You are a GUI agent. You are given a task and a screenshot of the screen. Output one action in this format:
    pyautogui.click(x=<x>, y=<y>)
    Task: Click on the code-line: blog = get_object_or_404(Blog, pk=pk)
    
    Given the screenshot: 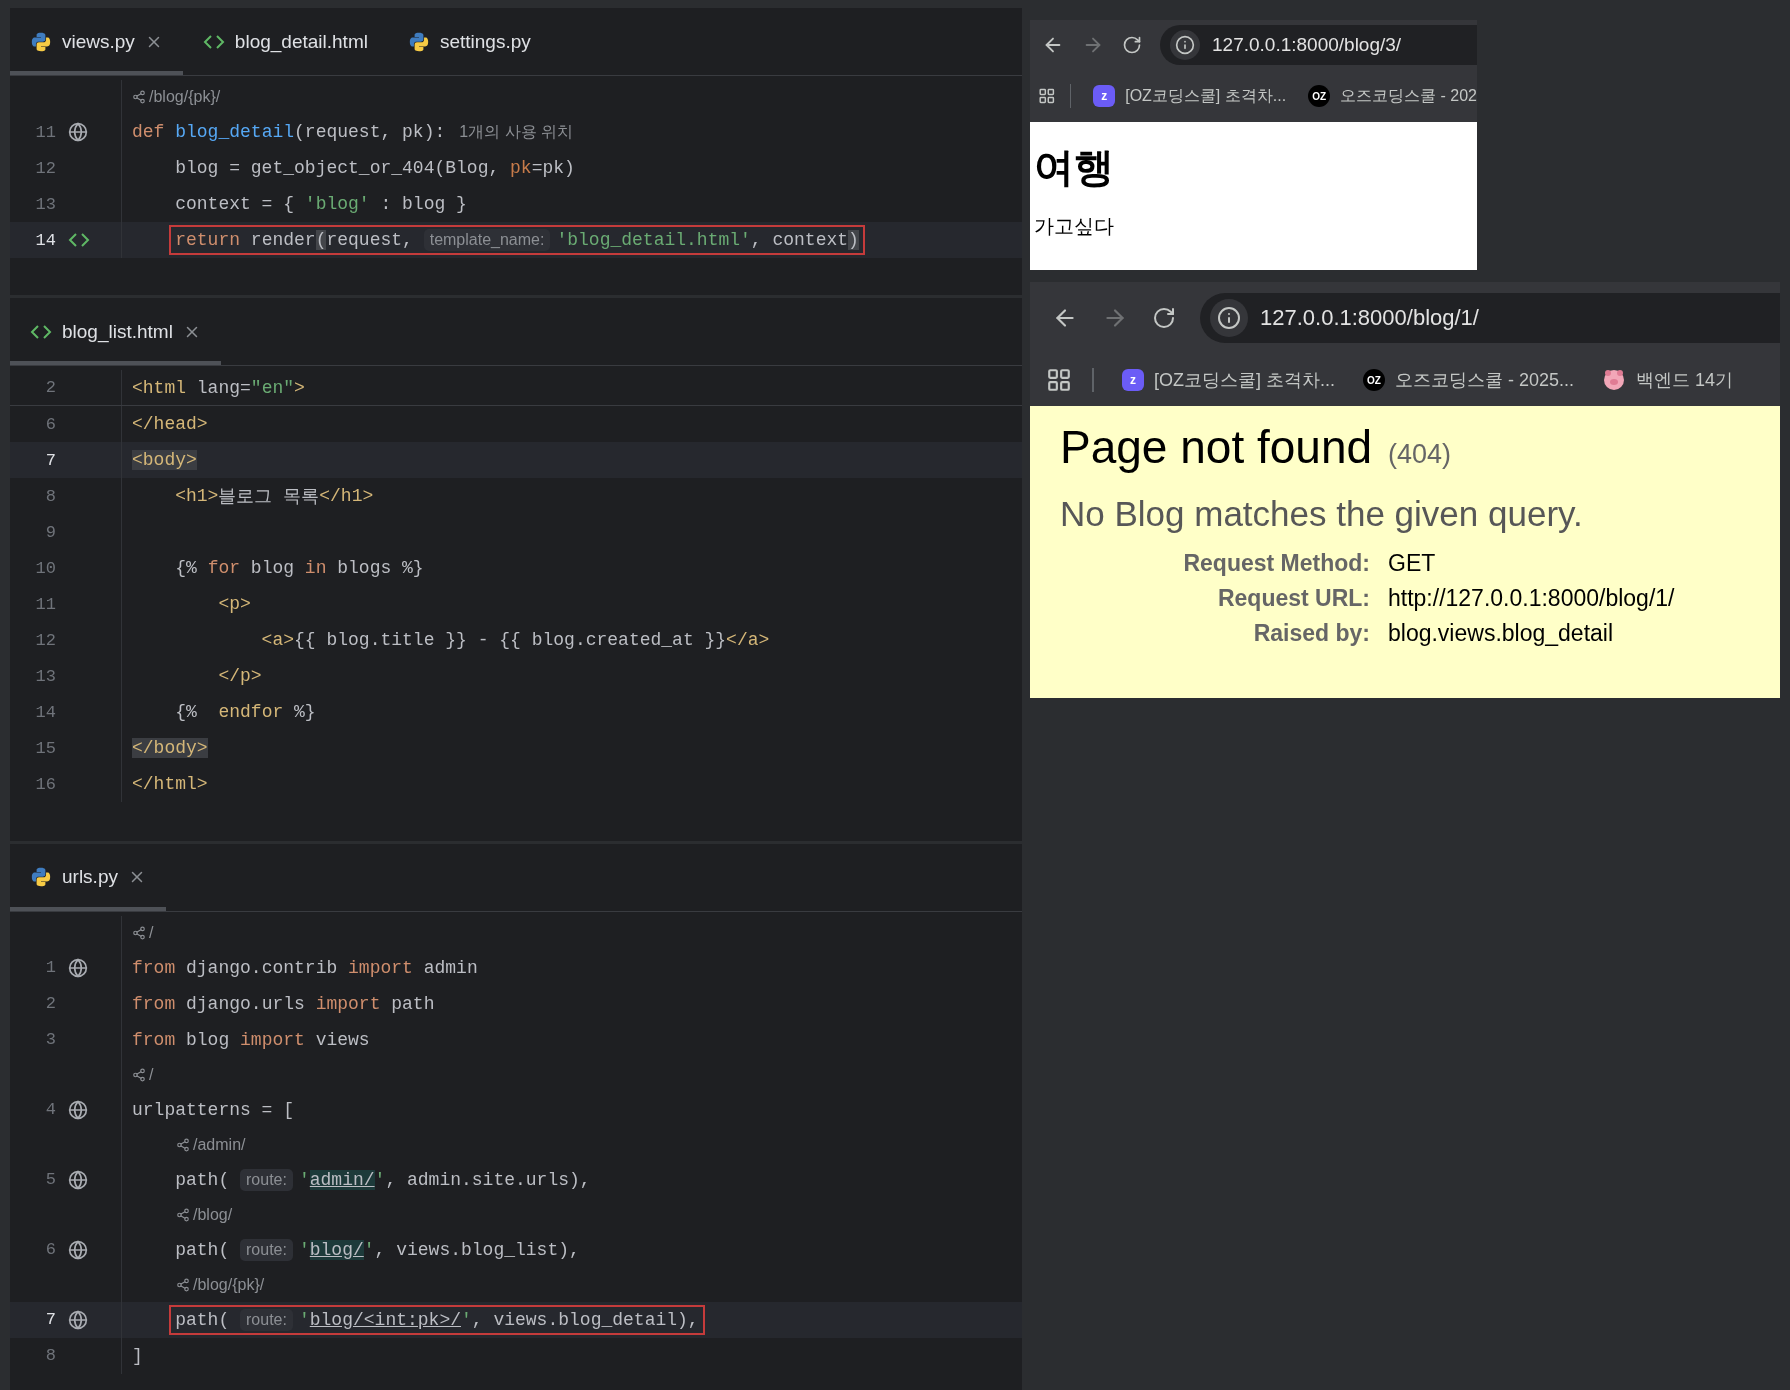 What is the action you would take?
    pyautogui.click(x=374, y=168)
    